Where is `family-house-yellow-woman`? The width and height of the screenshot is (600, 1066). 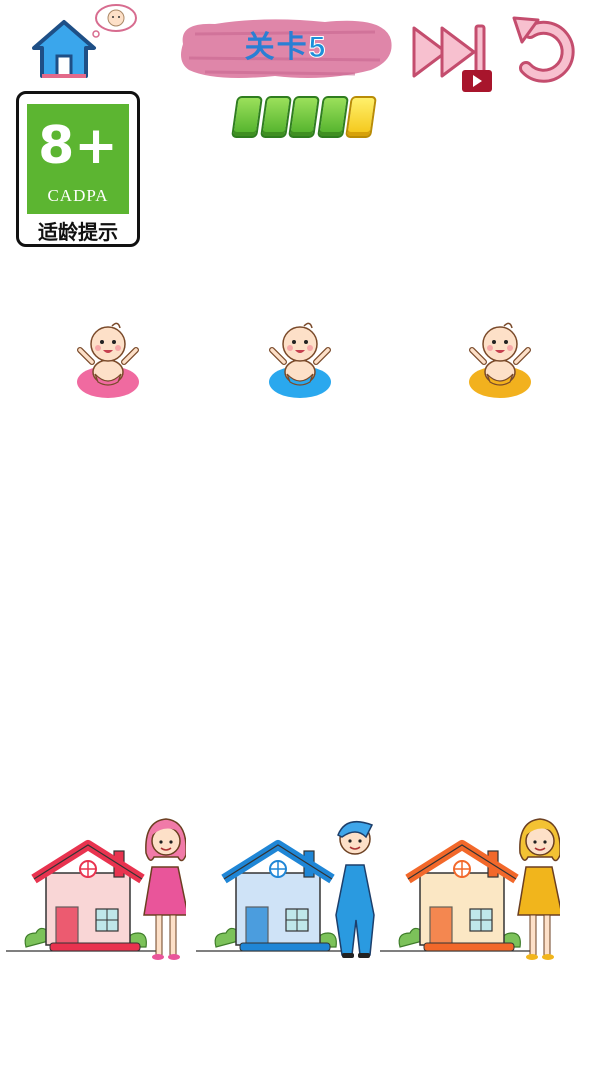
family-house-yellow-woman is located at coordinates (471, 890).